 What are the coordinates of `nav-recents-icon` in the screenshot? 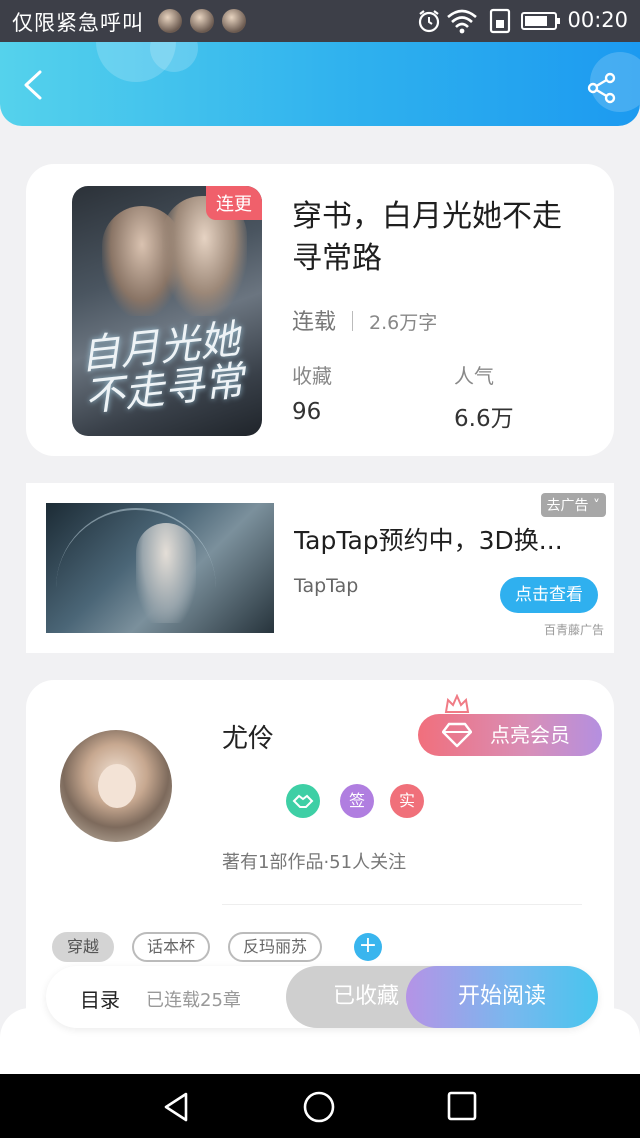 It's located at (462, 1106).